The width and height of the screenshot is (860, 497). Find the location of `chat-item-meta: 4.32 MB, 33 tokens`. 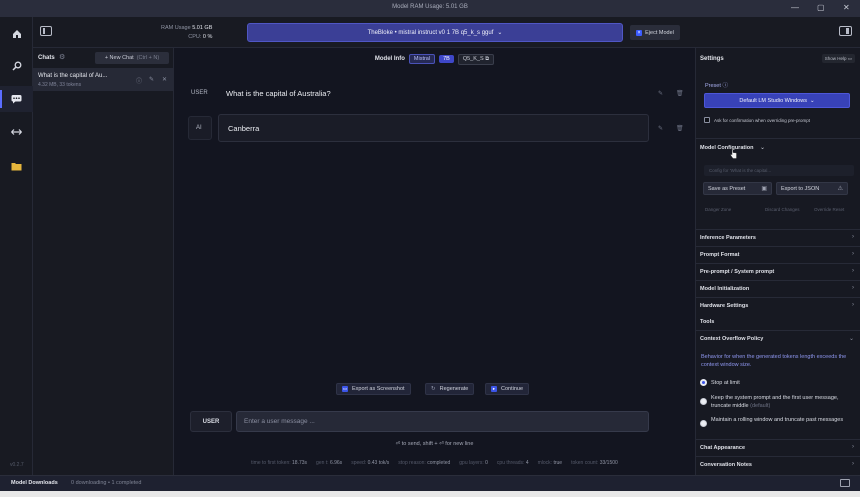

chat-item-meta: 4.32 MB, 33 tokens is located at coordinates (60, 85).